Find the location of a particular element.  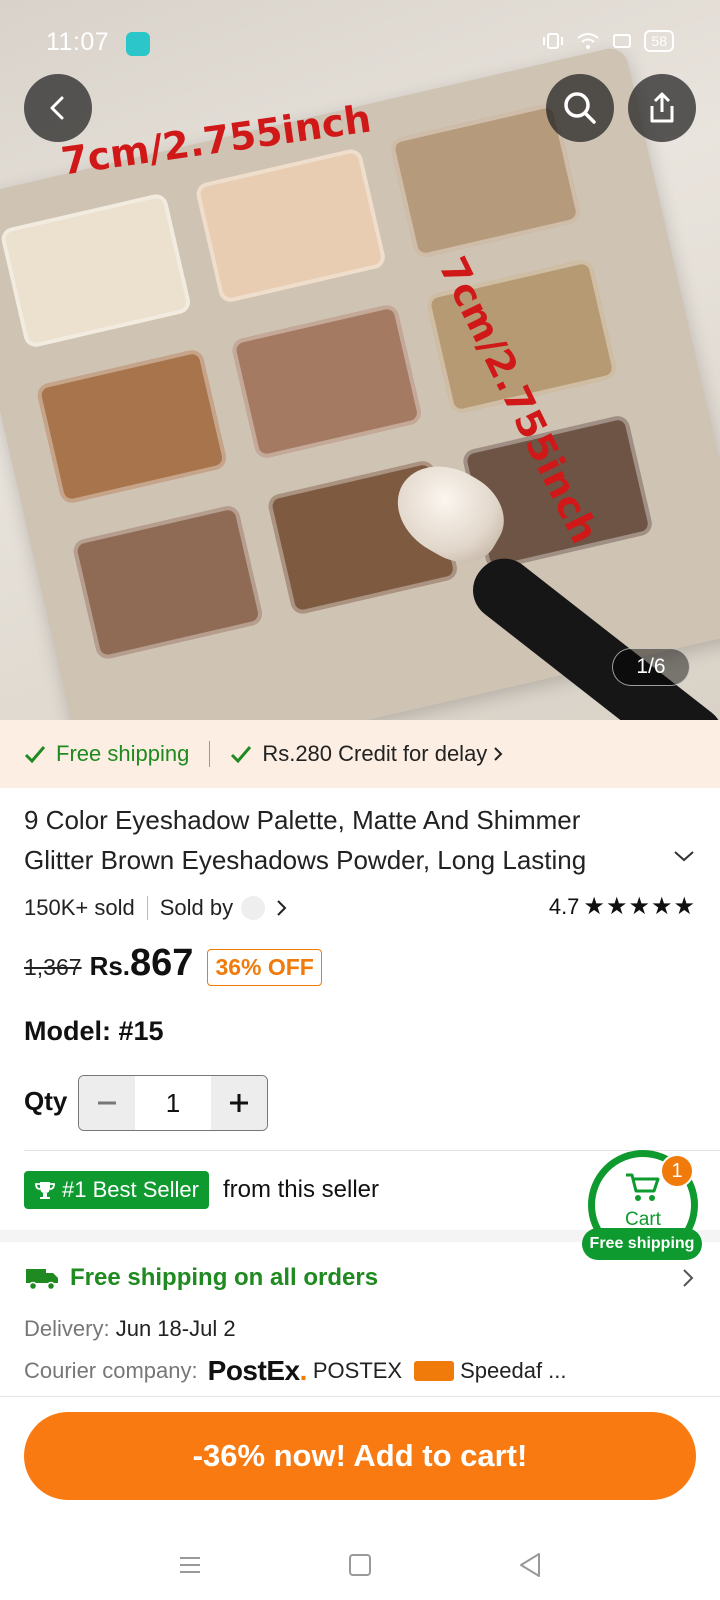

vibrate-icon is located at coordinates (553, 41).